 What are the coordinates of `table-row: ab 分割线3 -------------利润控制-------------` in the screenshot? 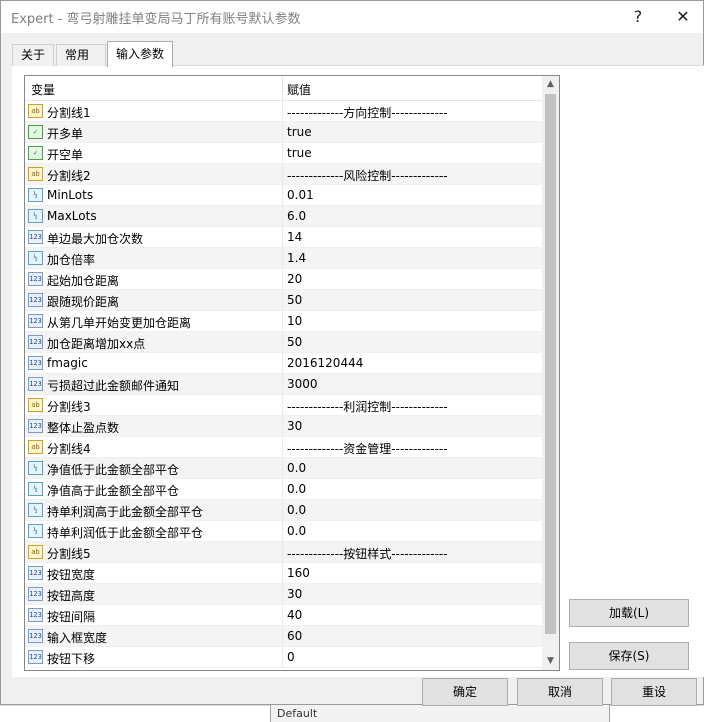 It's located at (283, 405).